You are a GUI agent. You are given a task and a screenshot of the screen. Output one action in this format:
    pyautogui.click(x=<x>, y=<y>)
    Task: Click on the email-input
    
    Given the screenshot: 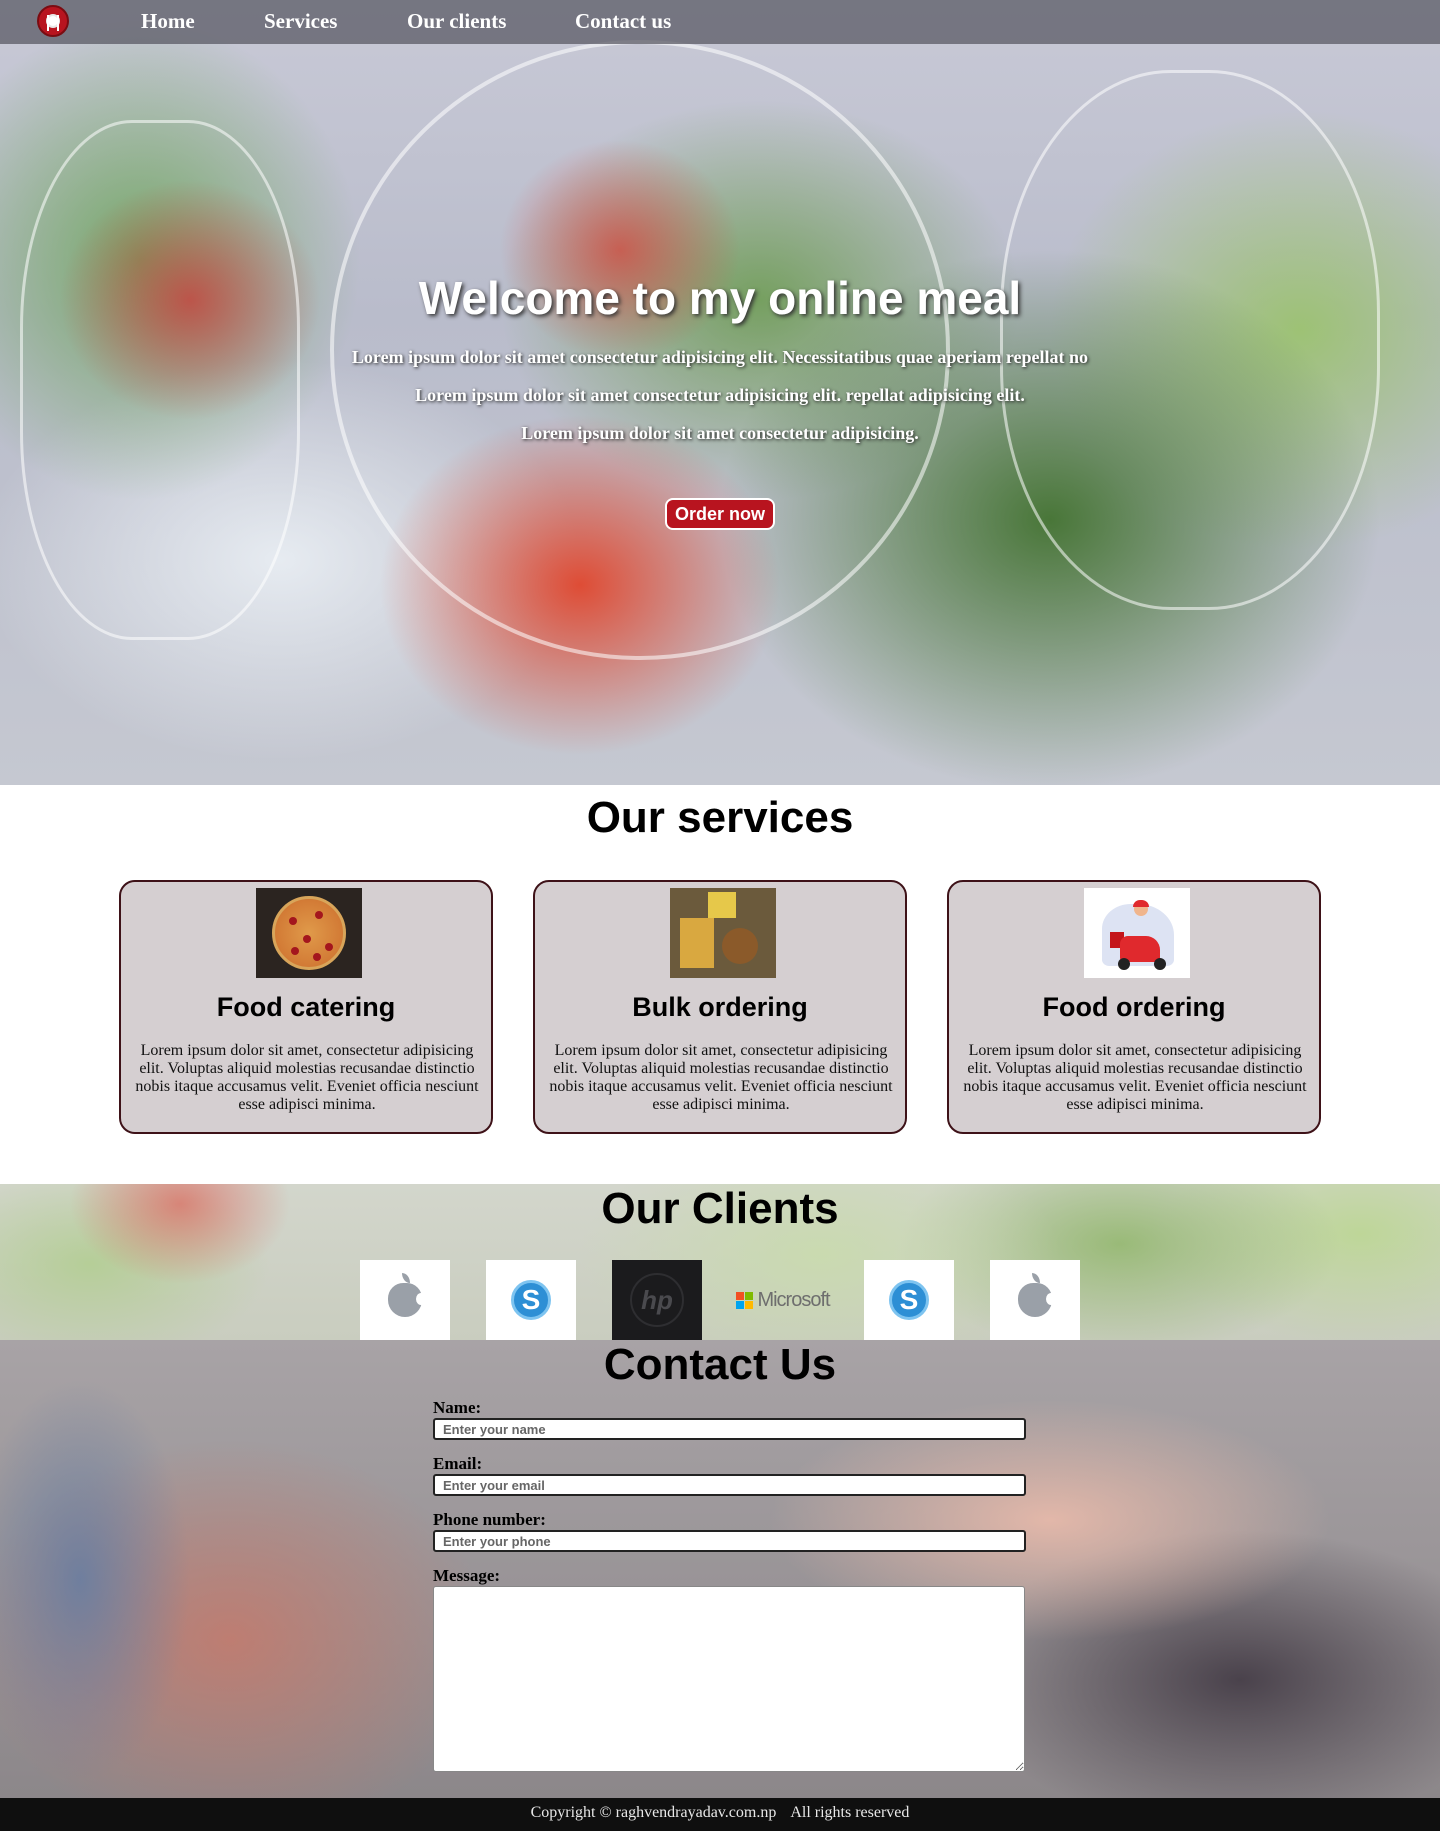 What is the action you would take?
    pyautogui.click(x=729, y=1485)
    